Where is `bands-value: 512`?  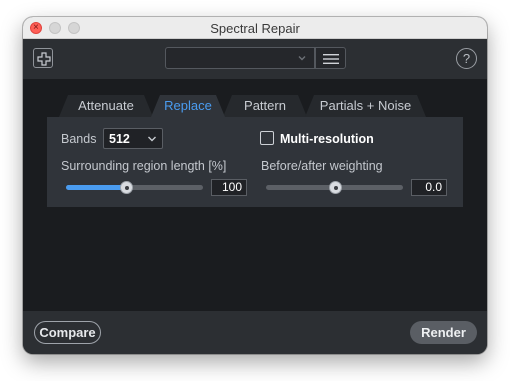
bands-value: 512 is located at coordinates (119, 139).